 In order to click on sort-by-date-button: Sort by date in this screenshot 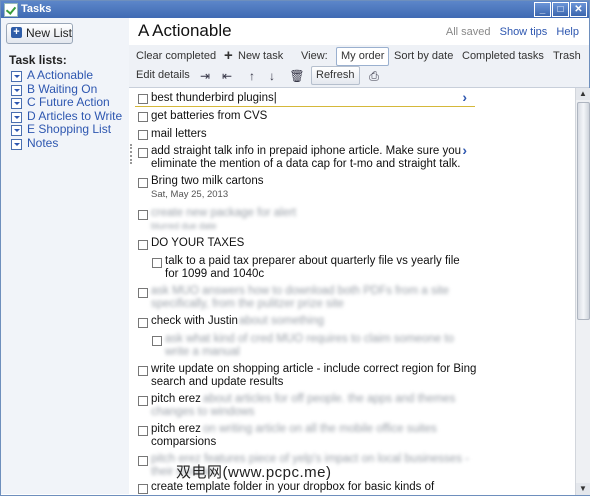, I will do `click(423, 56)`.